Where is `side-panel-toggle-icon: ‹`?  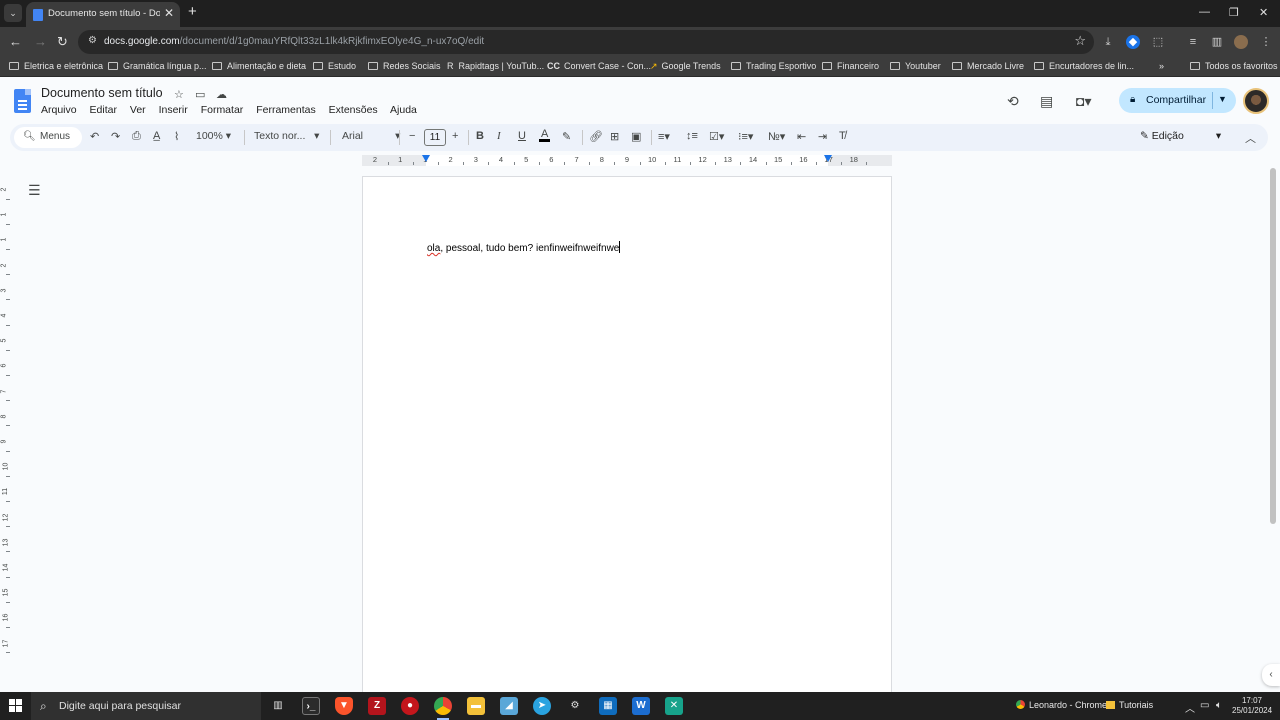
side-panel-toggle-icon: ‹ is located at coordinates (1271, 675).